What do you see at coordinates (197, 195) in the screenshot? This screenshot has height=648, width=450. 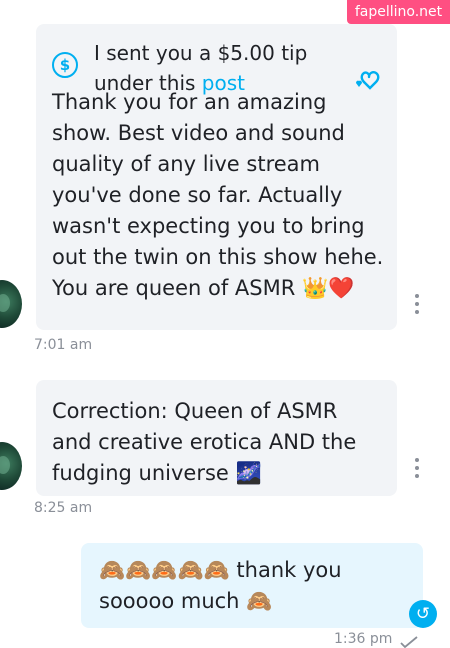 I see `message-line: you've done so far. Actually` at bounding box center [197, 195].